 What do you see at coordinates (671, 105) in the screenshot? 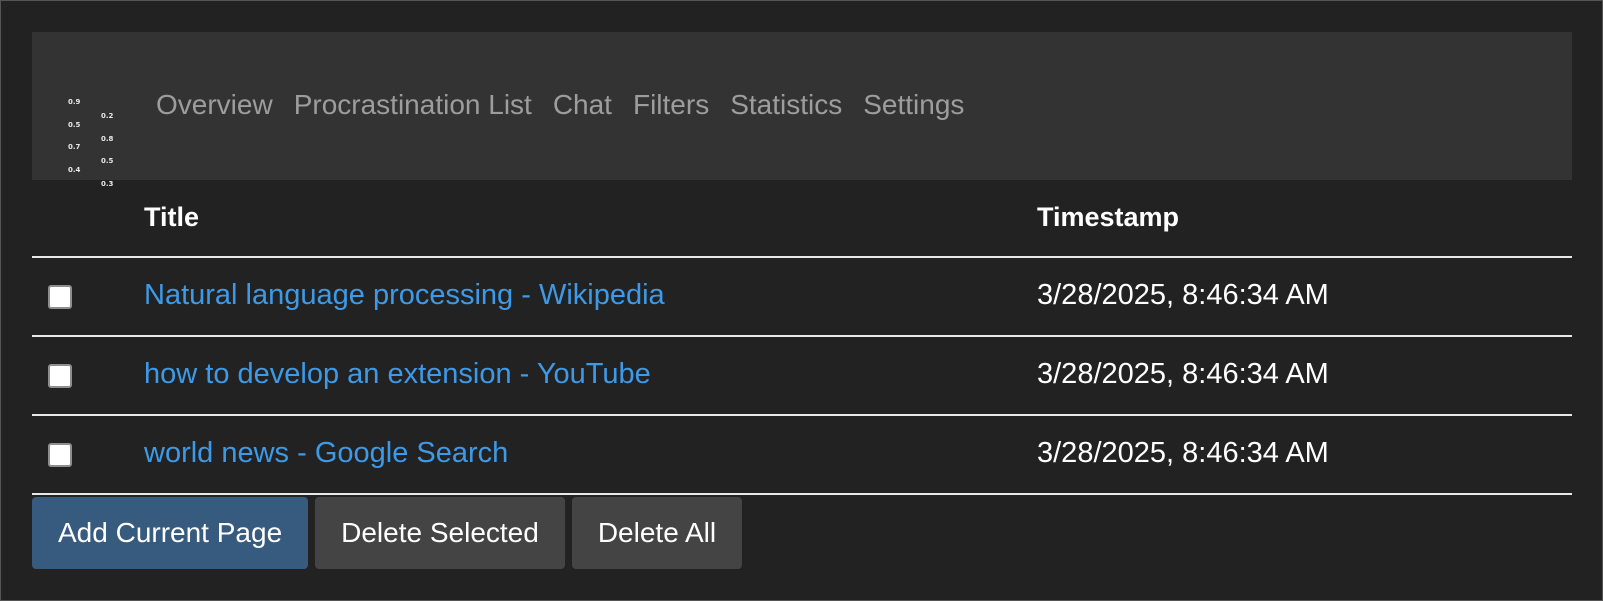
I see `nav-item-filters: Filters` at bounding box center [671, 105].